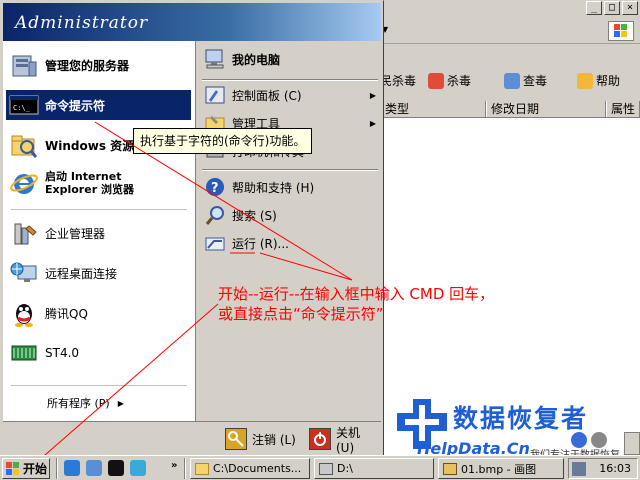 The width and height of the screenshot is (640, 480). Describe the element at coordinates (274, 439) in the screenshot. I see `logoff-label: 注销 (L)` at that location.